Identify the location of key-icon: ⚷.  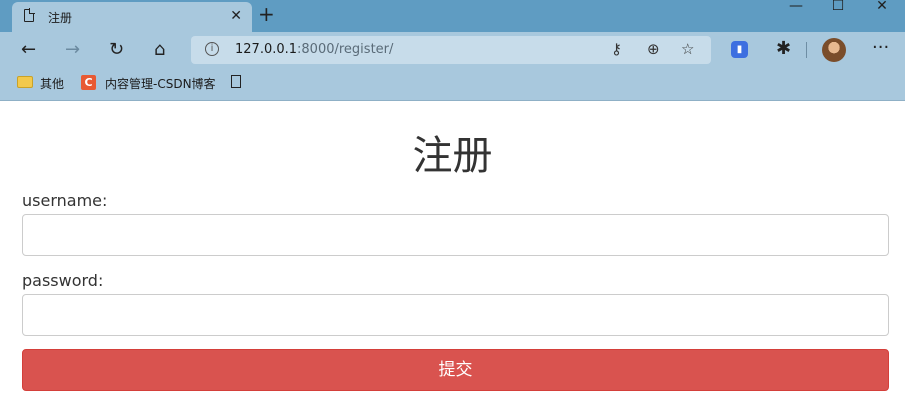
(616, 49).